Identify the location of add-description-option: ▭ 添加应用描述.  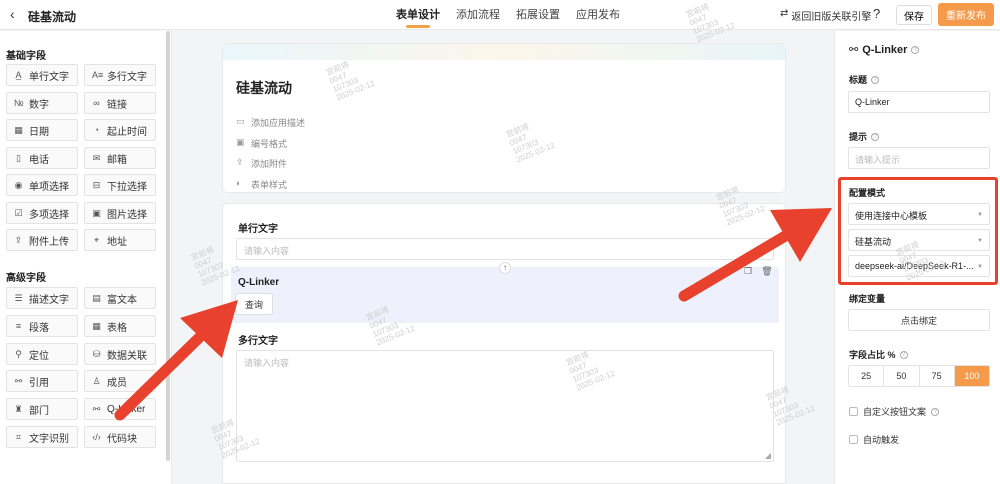
(270, 122).